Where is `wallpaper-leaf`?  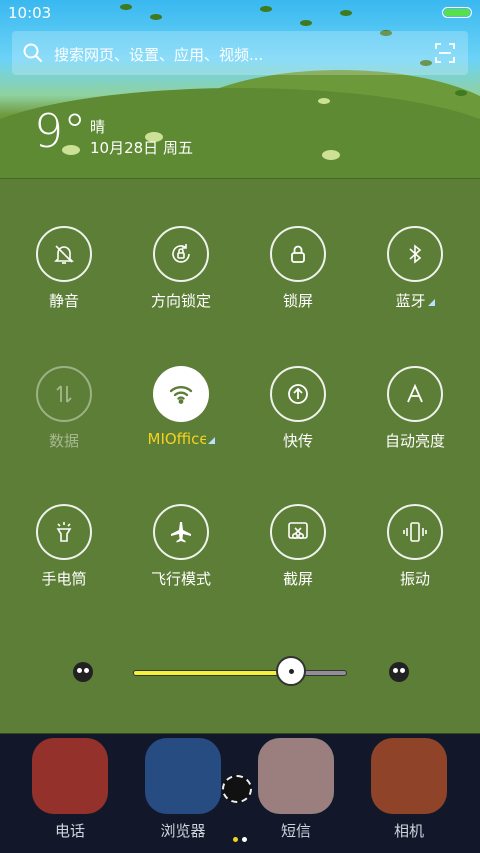
wallpaper-leaf is located at coordinates (461, 93).